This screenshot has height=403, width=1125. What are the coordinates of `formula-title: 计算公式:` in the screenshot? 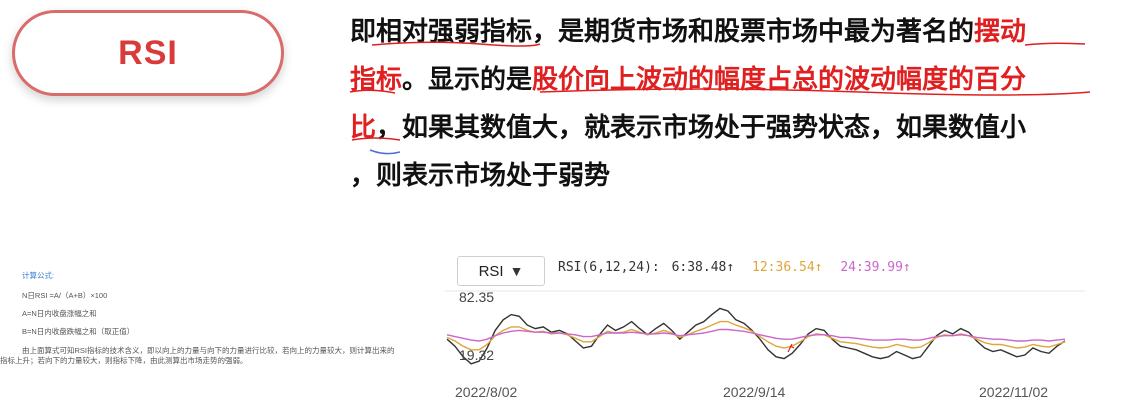 It's located at (38, 275).